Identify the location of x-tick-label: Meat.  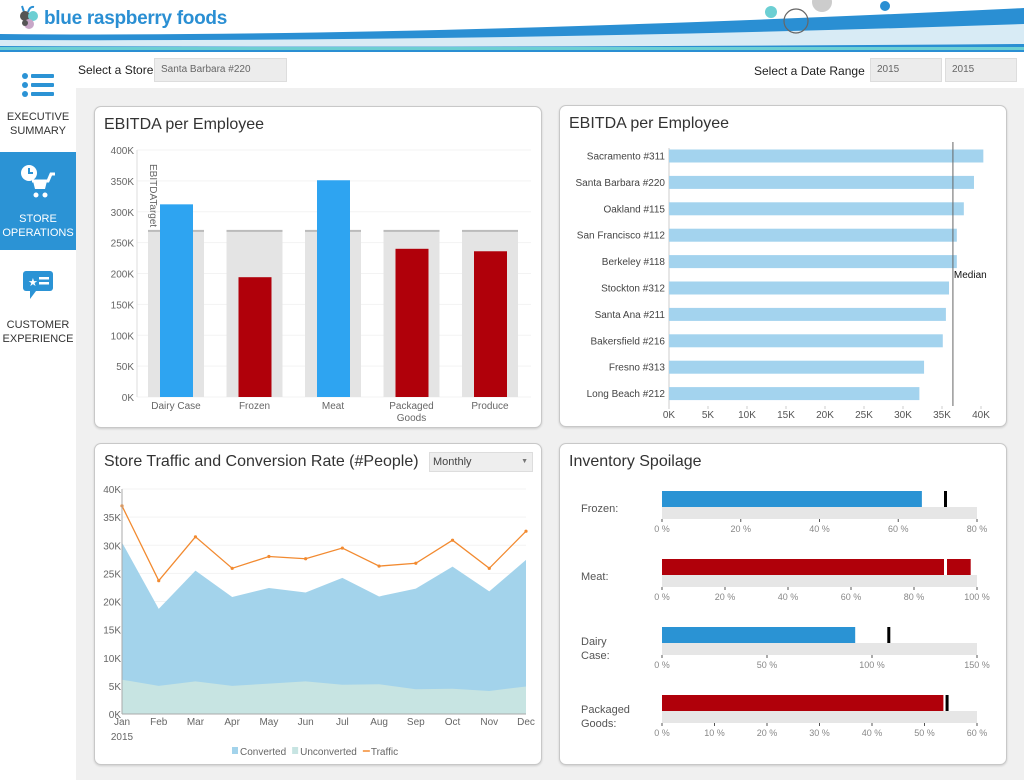
(333, 406).